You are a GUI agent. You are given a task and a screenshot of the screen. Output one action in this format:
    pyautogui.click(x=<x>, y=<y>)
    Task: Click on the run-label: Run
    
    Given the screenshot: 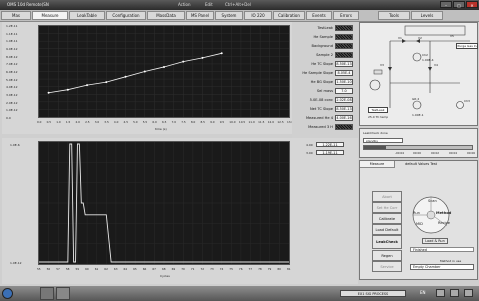 What is the action you would take?
    pyautogui.click(x=416, y=213)
    